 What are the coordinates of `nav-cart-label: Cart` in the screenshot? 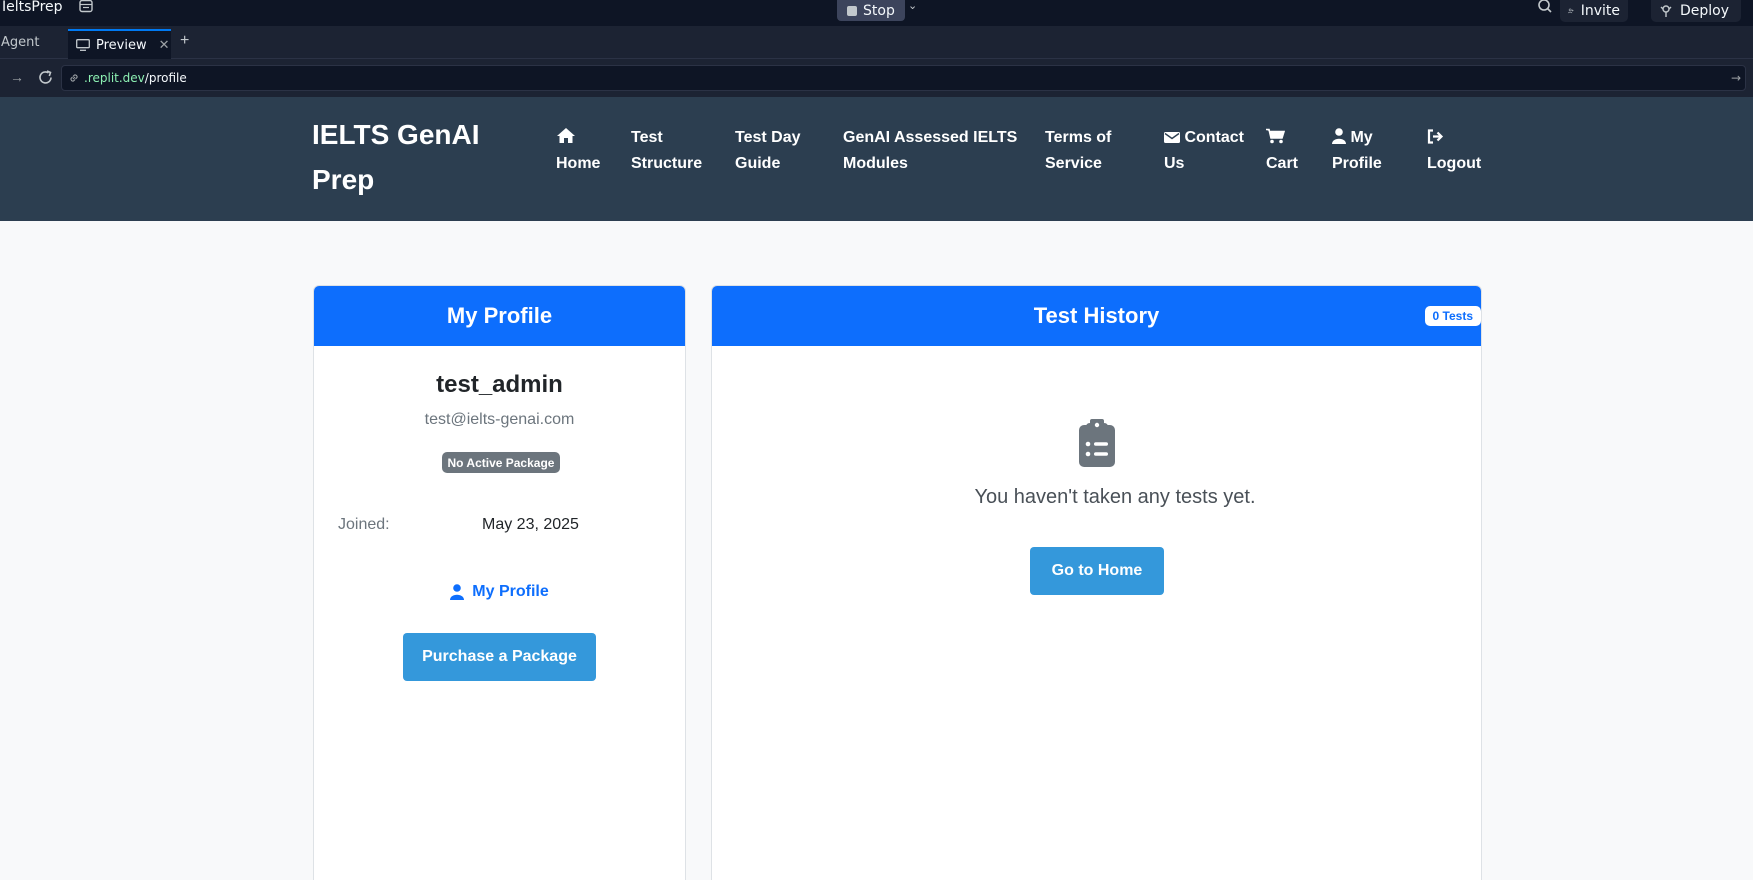 It's located at (1282, 163).